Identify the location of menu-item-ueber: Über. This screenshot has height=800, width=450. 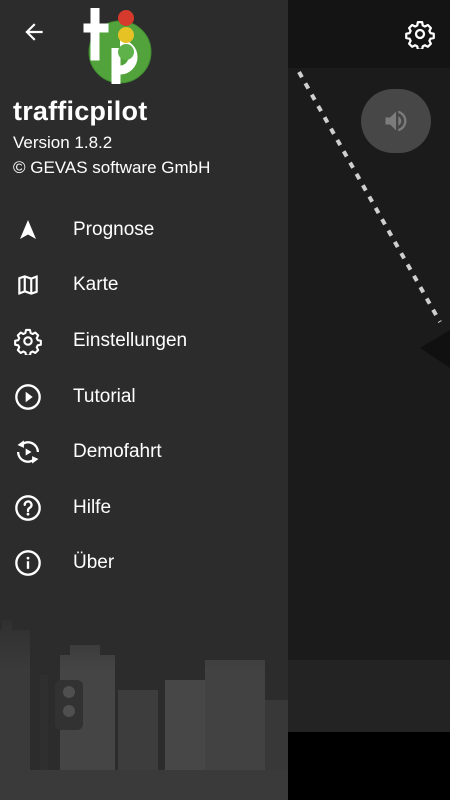
(144, 564).